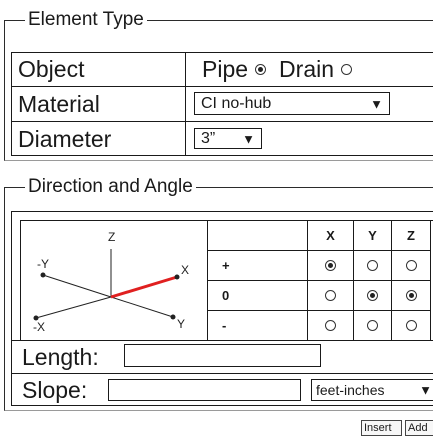  Describe the element at coordinates (55, 390) in the screenshot. I see `slope-label: Slope:` at that location.